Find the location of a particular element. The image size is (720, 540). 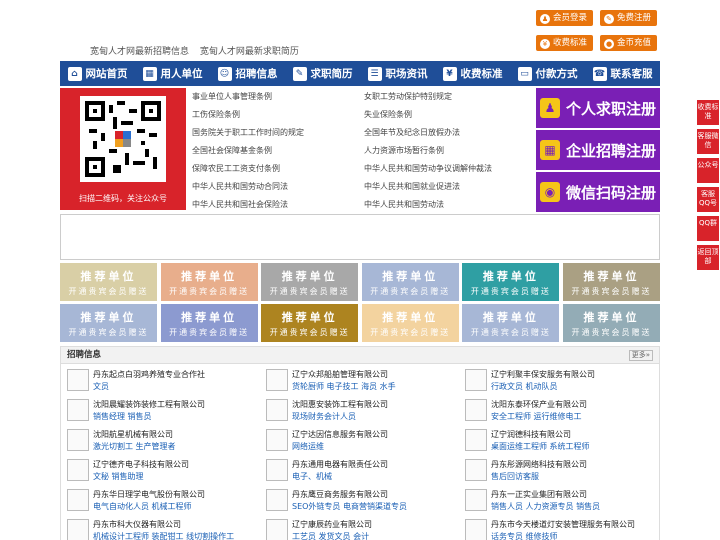

job-item: 丹东华日理学电气股份有限公司 电气自动化人员 机械工程师 is located at coordinates (158, 501).